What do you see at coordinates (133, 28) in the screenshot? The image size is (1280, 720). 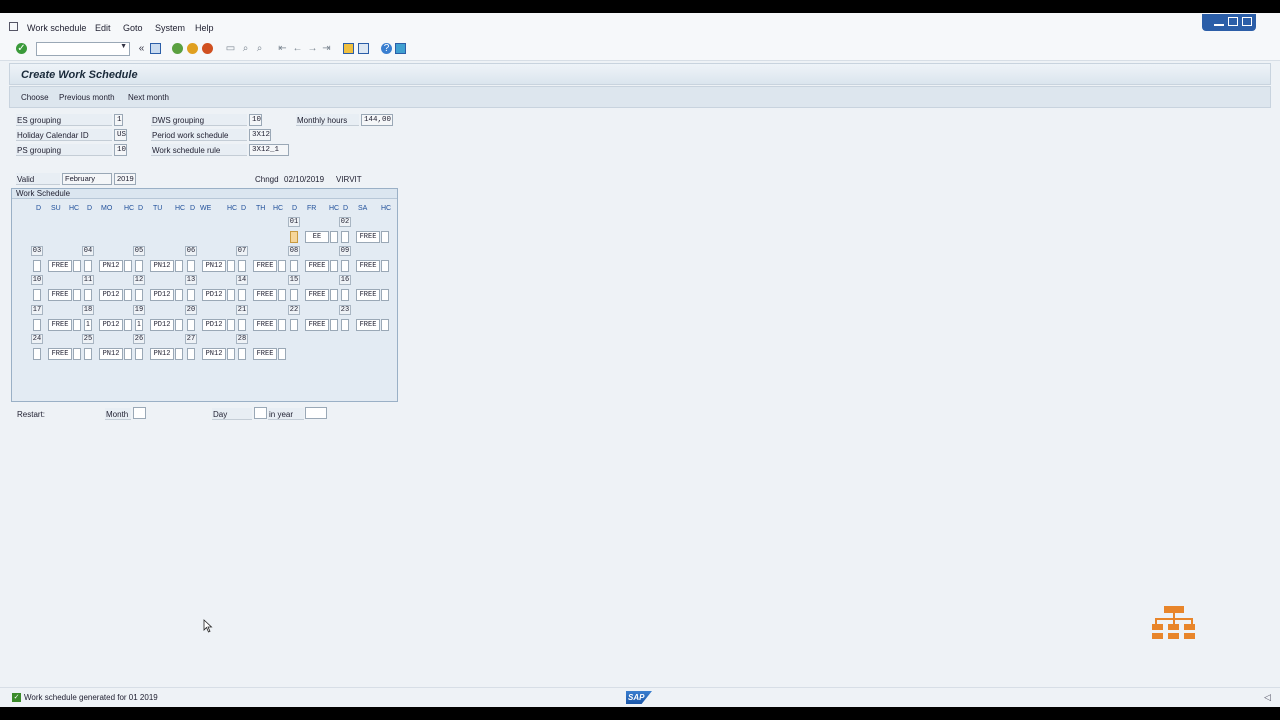 I see `menu-goto: Goto` at bounding box center [133, 28].